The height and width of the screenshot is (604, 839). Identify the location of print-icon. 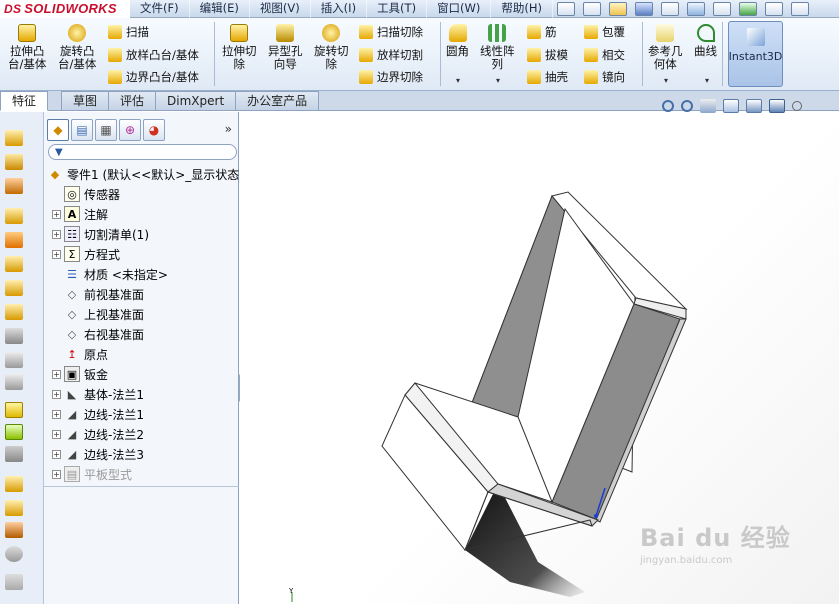
(670, 8).